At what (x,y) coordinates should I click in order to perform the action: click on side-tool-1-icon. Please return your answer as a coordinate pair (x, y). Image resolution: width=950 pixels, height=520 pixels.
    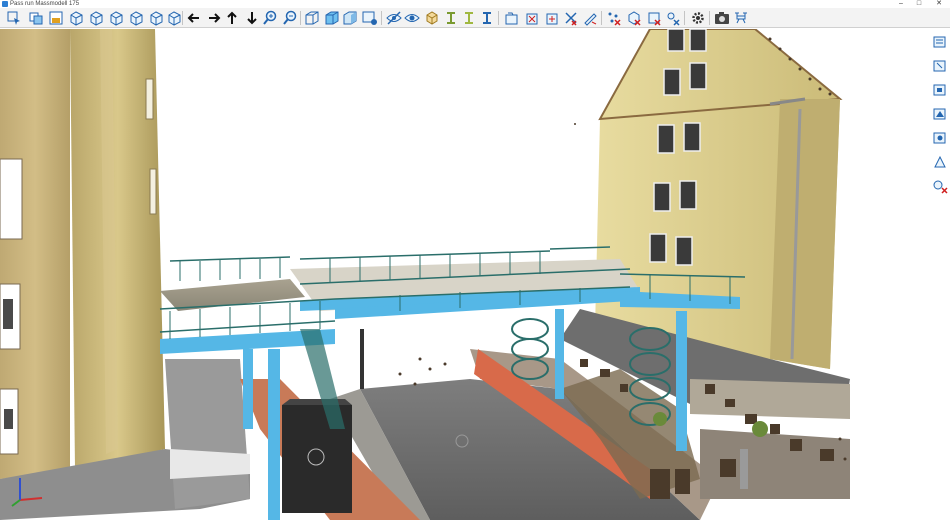
    Looking at the image, I should click on (940, 42).